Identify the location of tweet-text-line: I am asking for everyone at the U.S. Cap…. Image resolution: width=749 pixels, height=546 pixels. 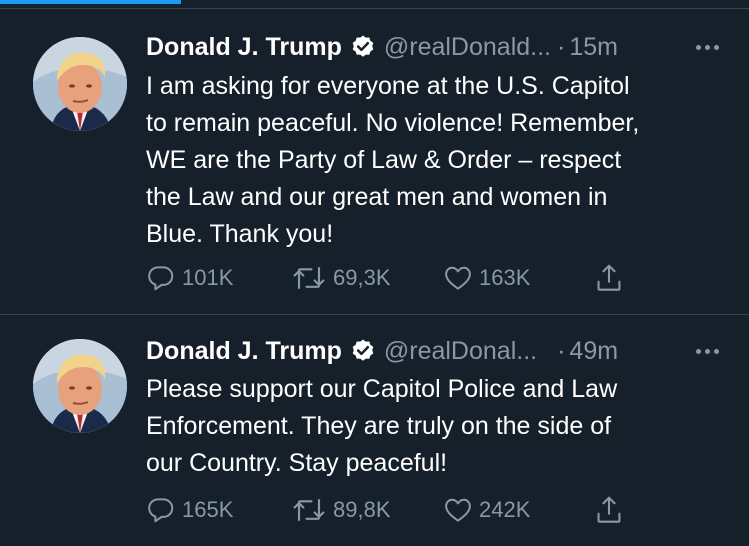
(388, 86).